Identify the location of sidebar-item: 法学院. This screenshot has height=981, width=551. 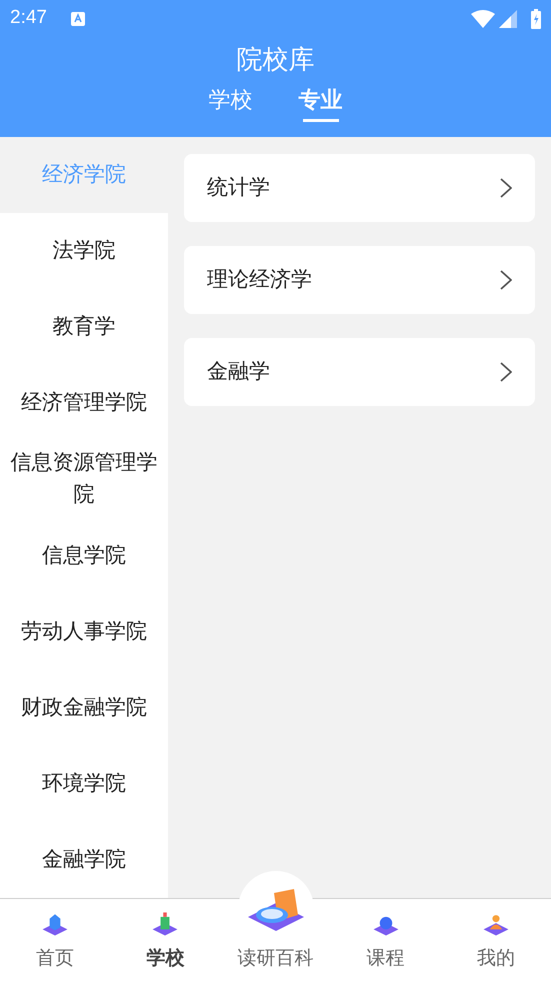
(84, 251).